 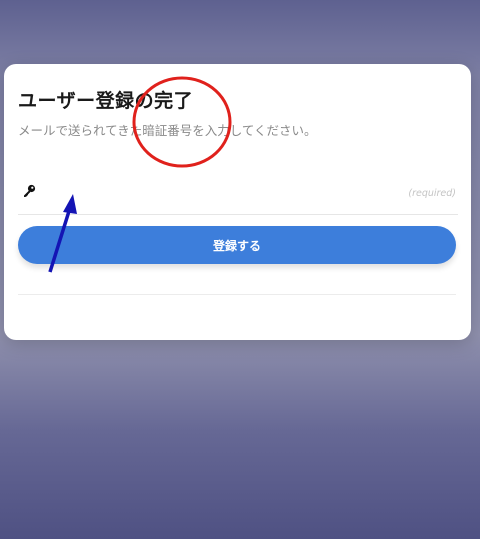 I want to click on pin-code-field: (required), so click(x=238, y=193).